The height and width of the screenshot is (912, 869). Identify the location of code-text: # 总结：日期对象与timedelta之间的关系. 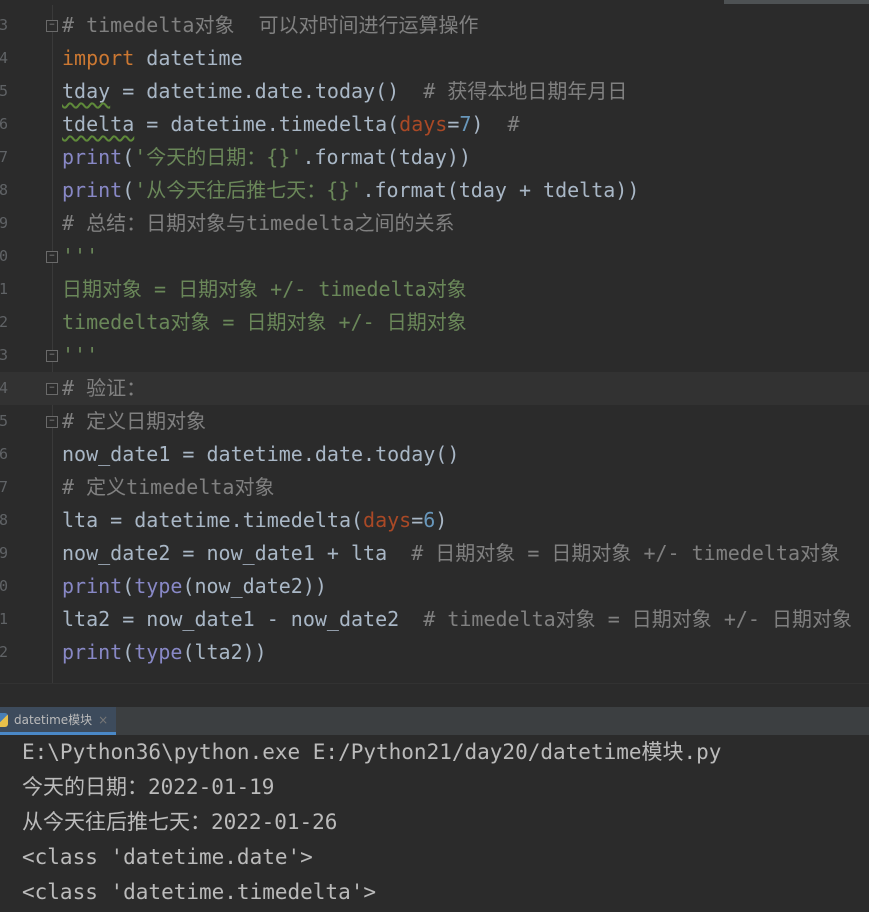
(258, 223).